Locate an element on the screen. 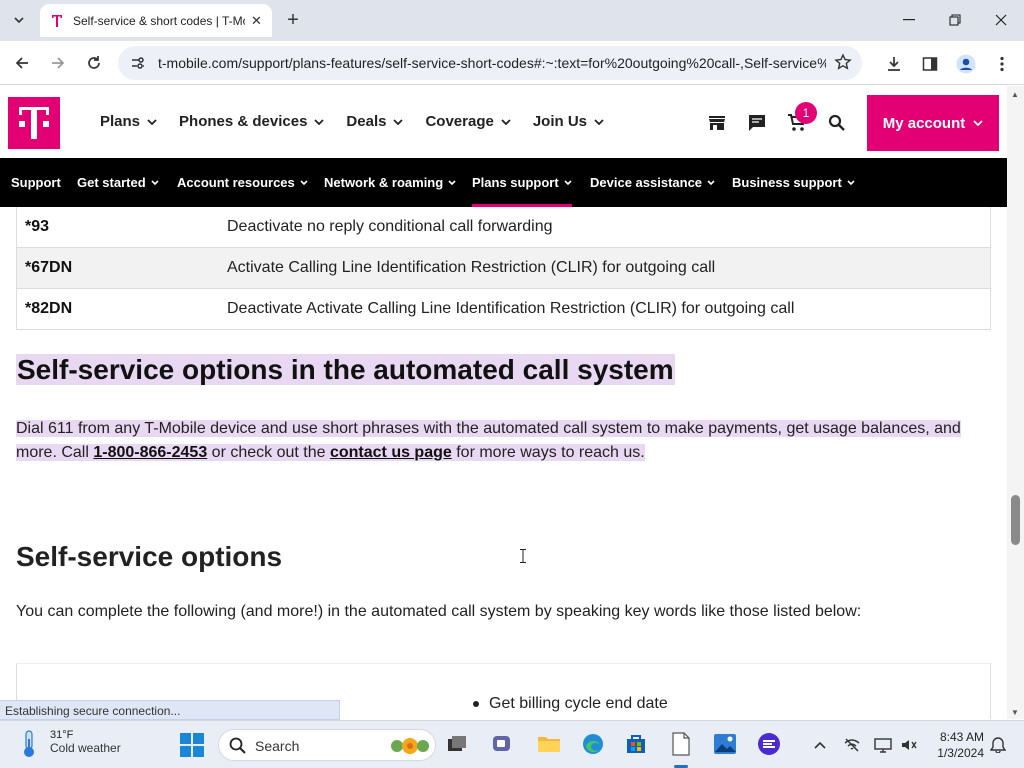  subnav-label: Support is located at coordinates (36, 182).